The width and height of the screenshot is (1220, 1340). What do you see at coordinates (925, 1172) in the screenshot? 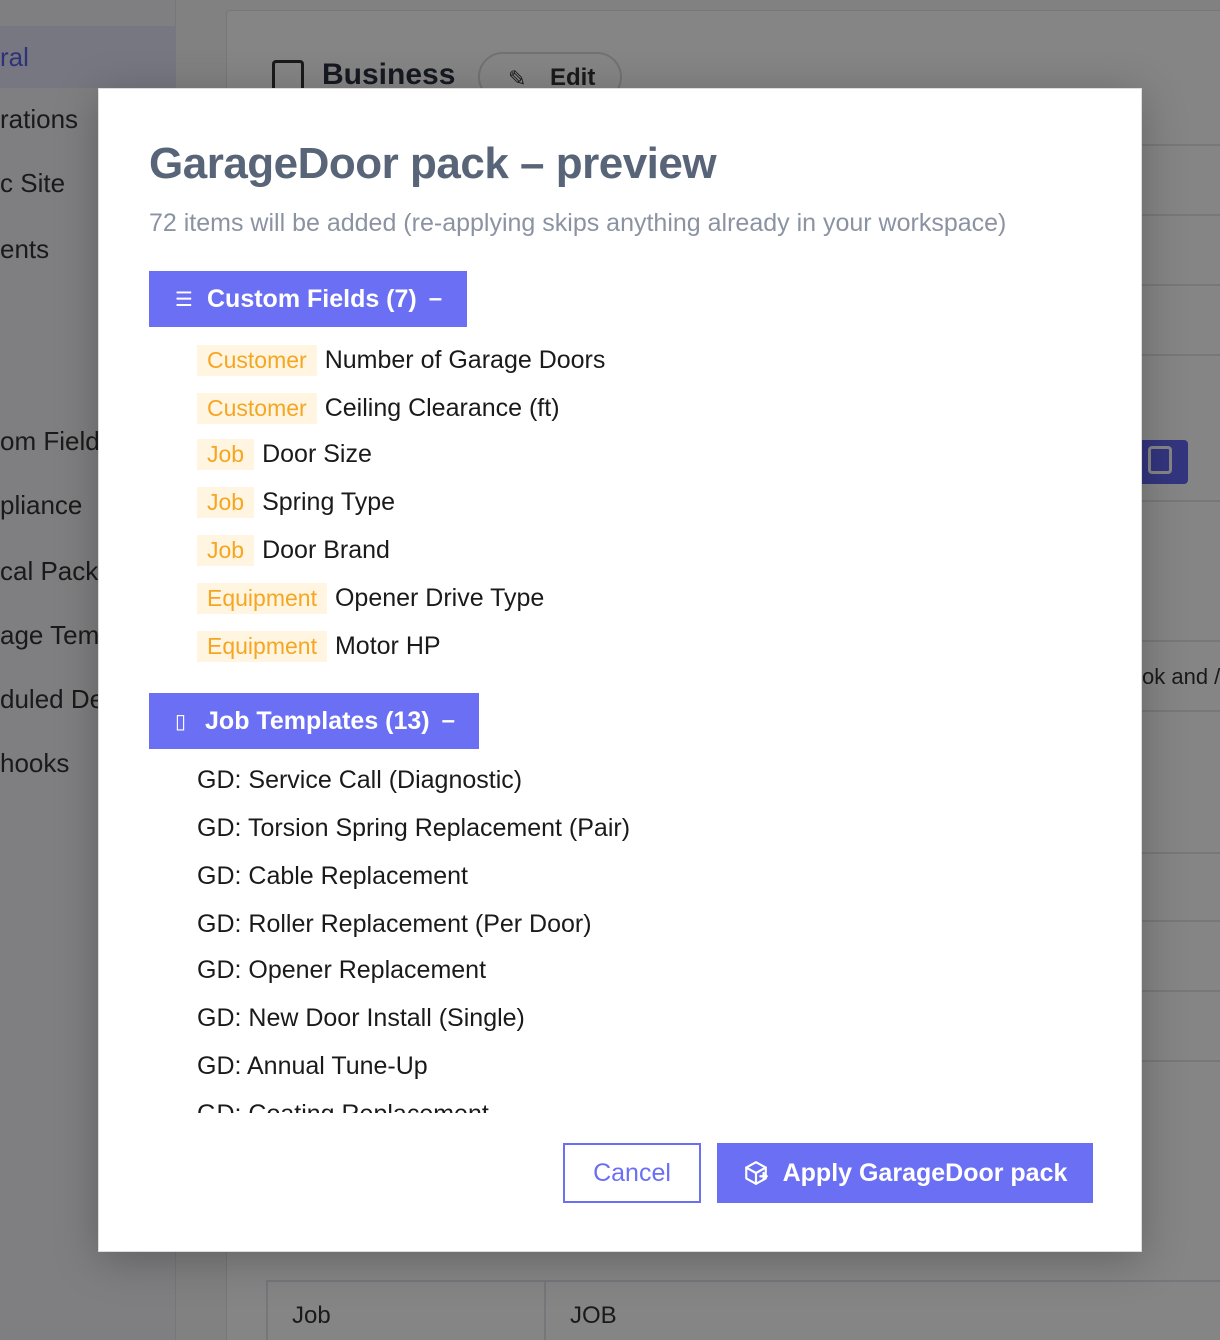
I see `apply-label: Apply GarageDoor pack` at bounding box center [925, 1172].